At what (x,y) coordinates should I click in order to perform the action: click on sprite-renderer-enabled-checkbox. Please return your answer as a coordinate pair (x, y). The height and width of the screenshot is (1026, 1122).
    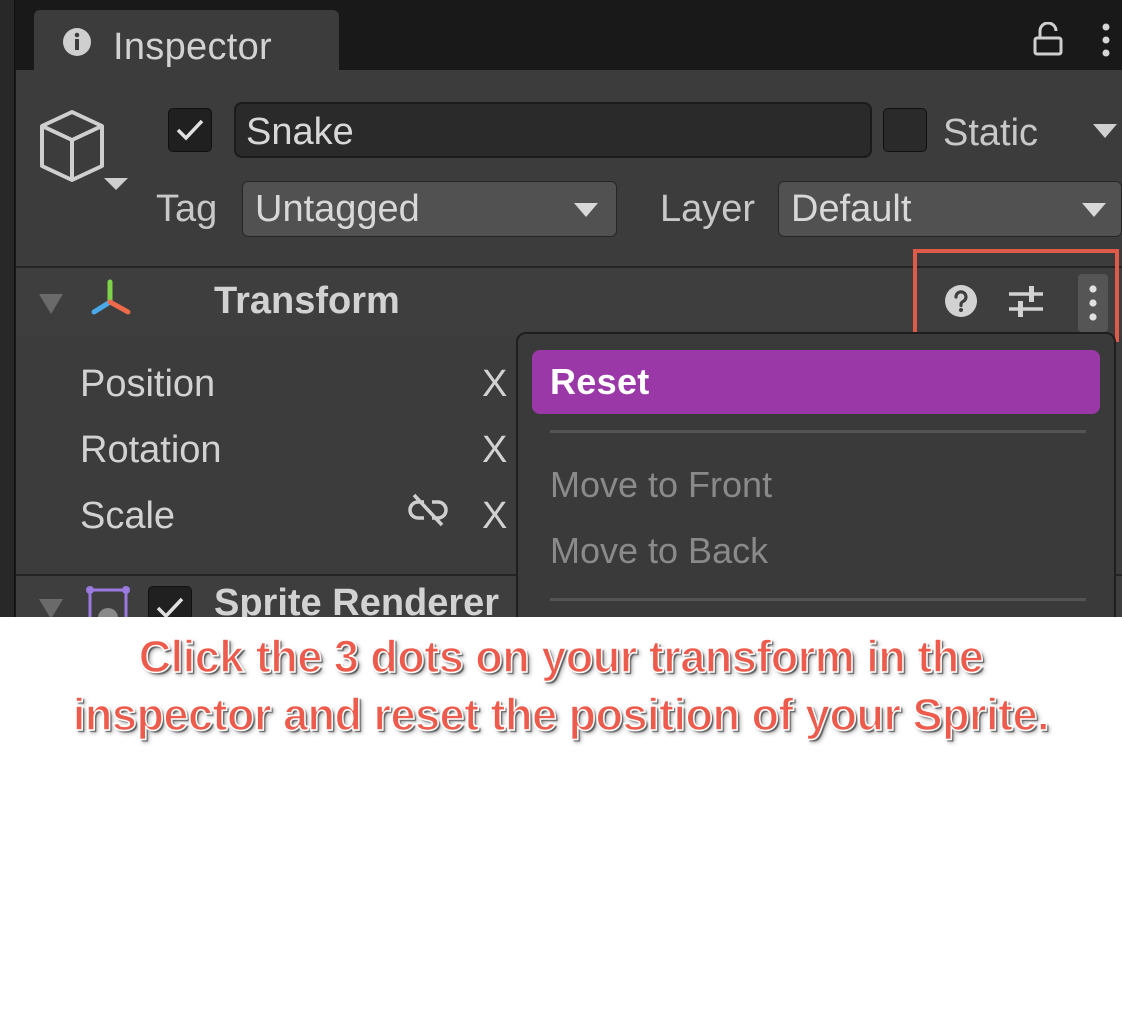
    Looking at the image, I should click on (170, 601).